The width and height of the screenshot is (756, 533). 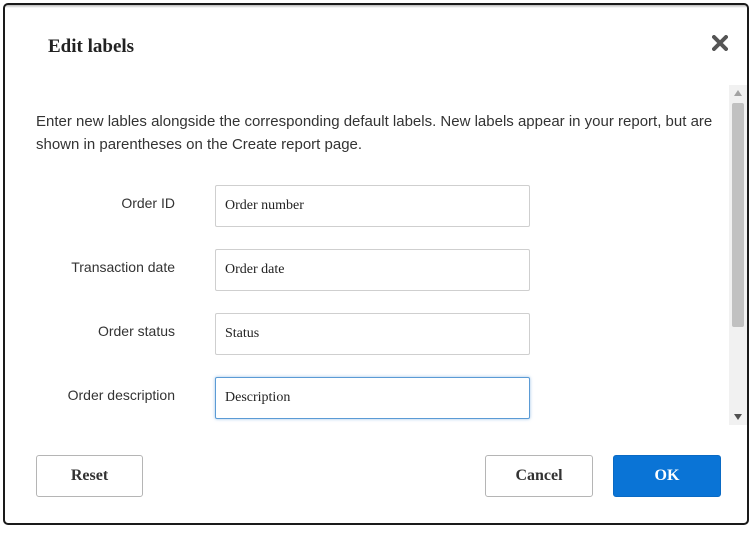 I want to click on transaction-date-input, so click(x=372, y=270).